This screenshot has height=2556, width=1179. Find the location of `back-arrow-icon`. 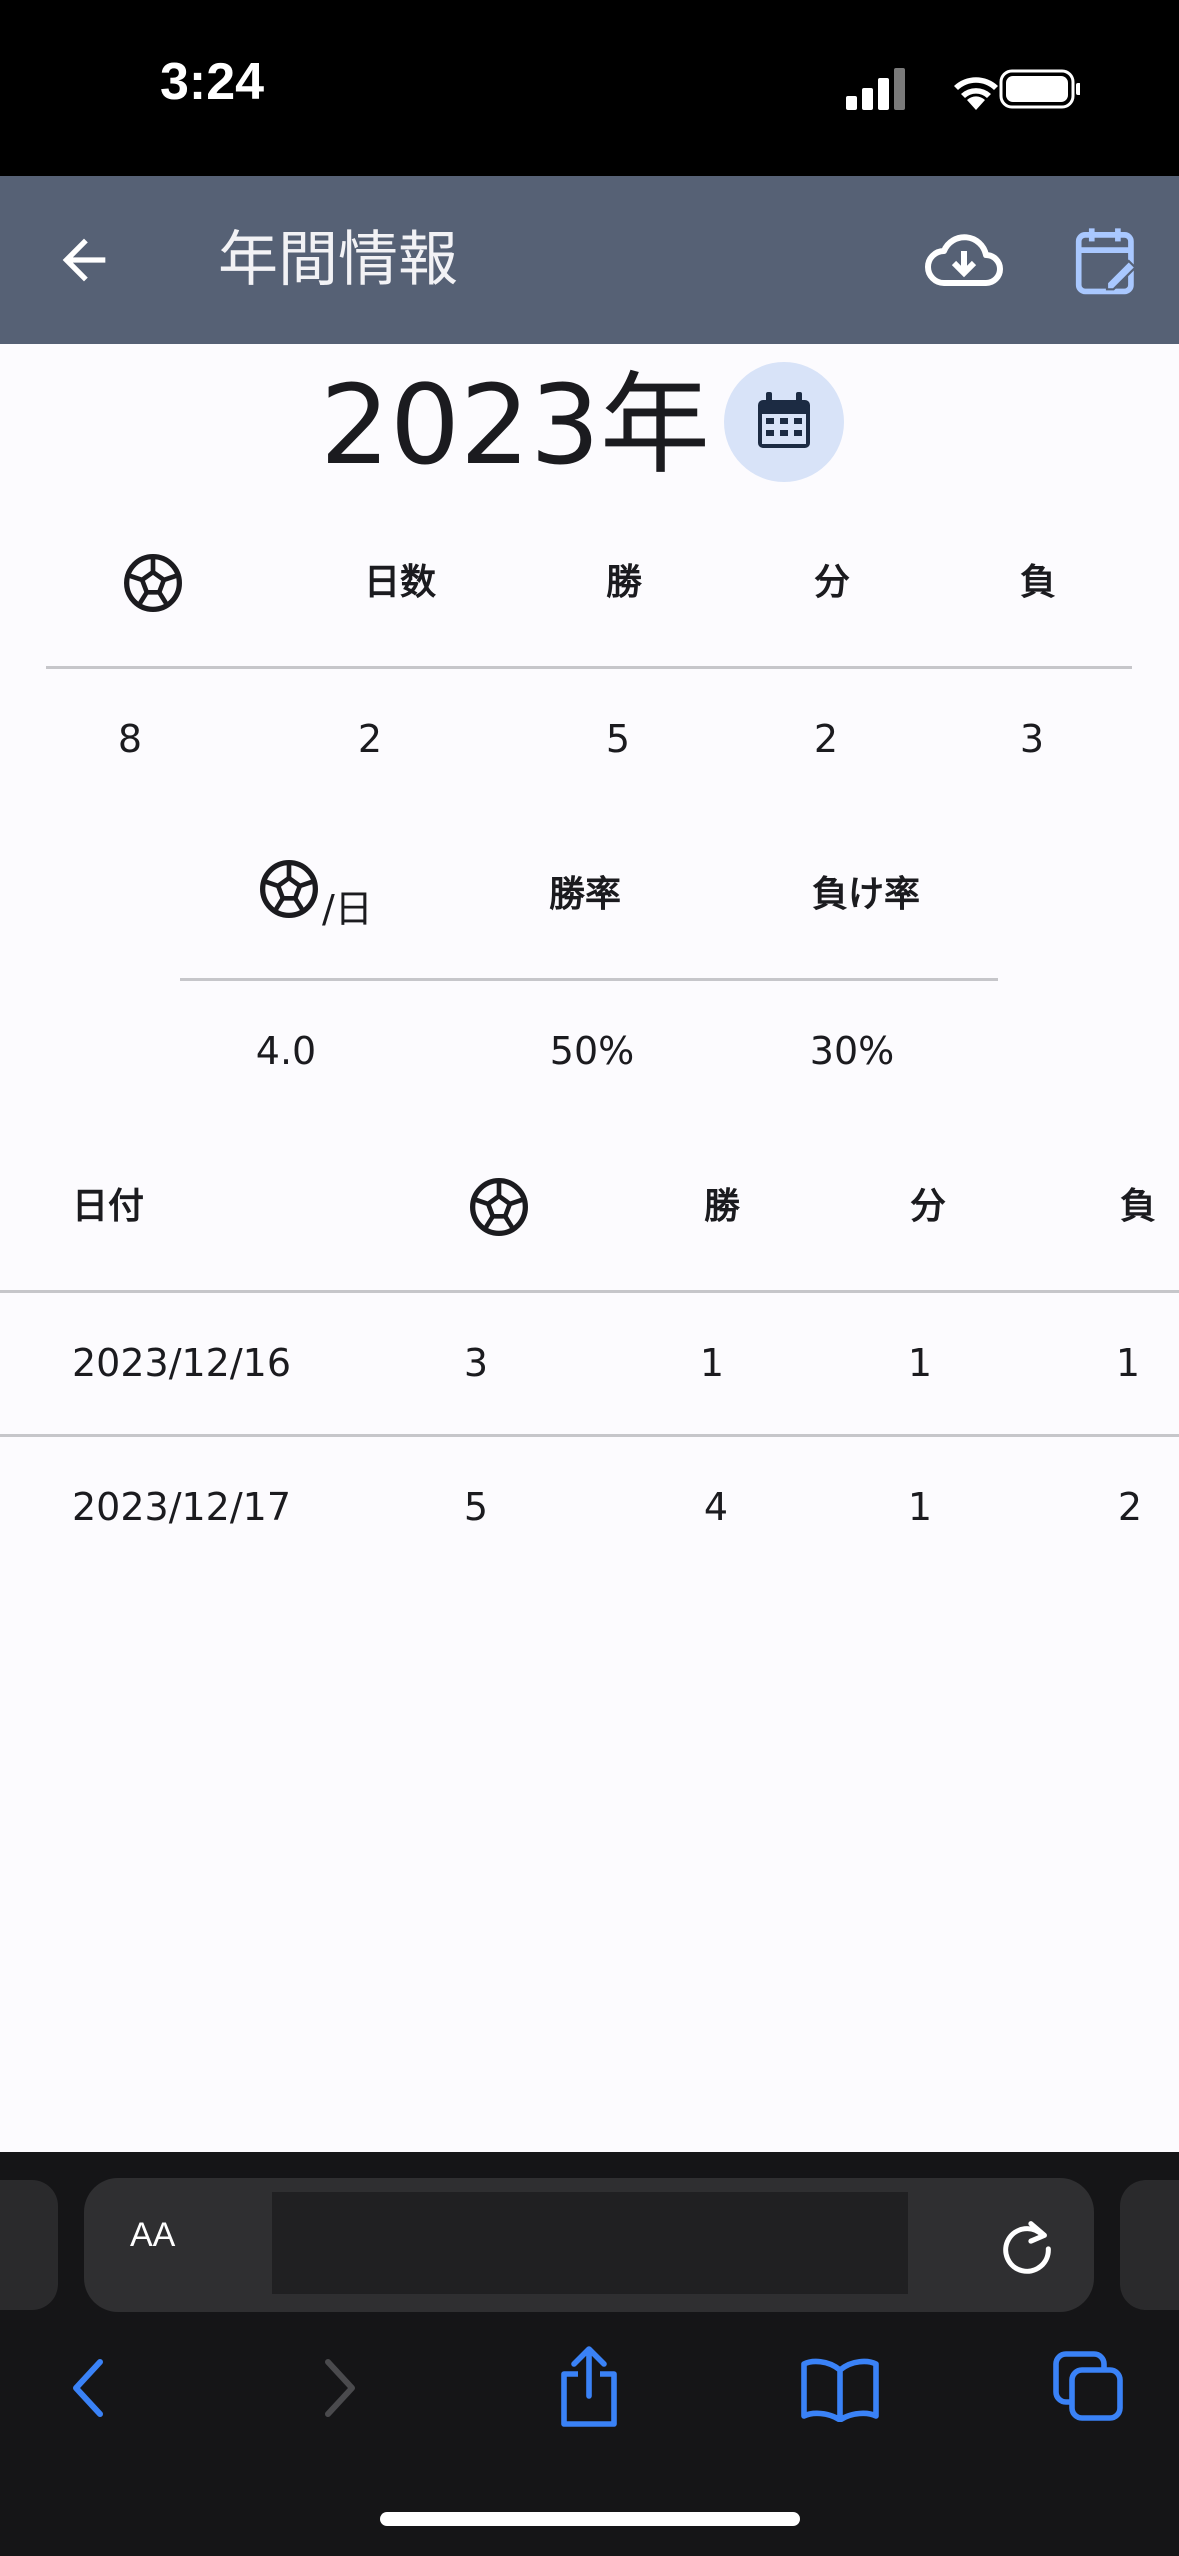

back-arrow-icon is located at coordinates (84, 260).